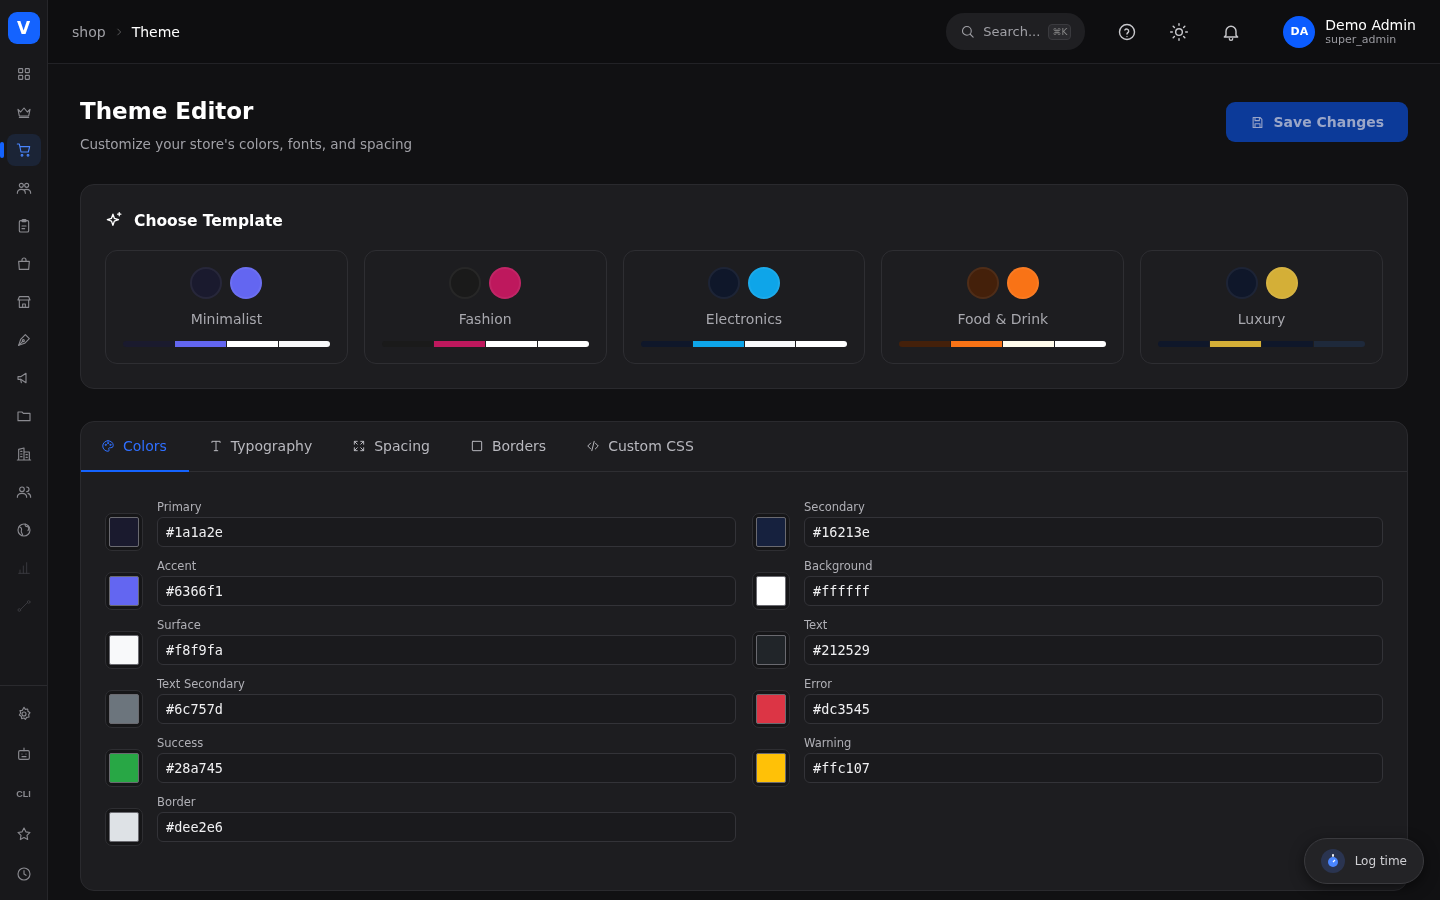  I want to click on template-name: Food & Drink, so click(1003, 319).